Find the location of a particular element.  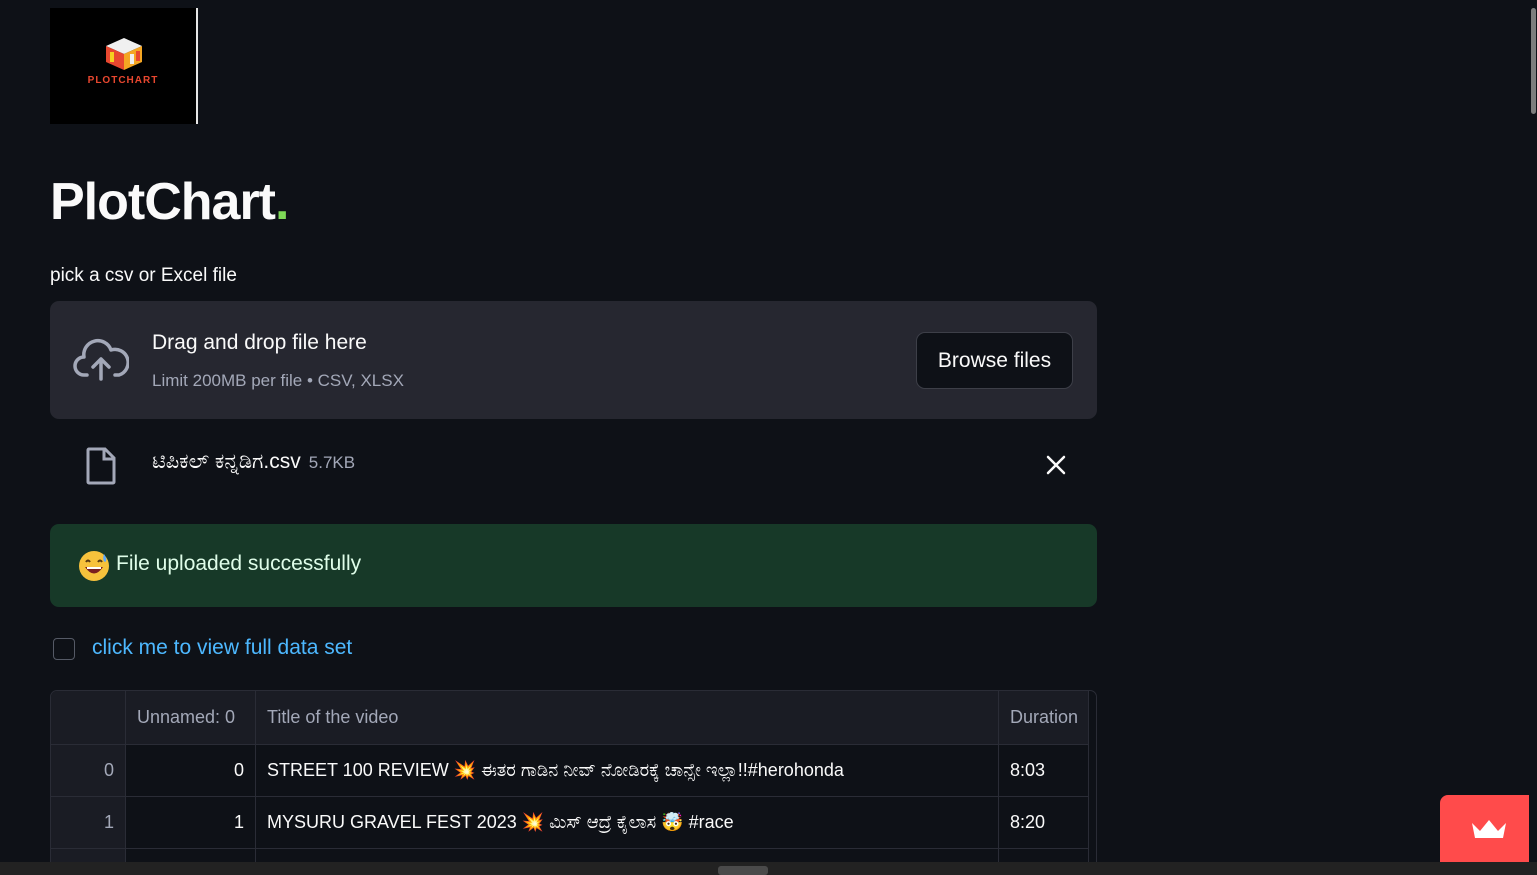

streamlit-deploy-button is located at coordinates (1488, 828).